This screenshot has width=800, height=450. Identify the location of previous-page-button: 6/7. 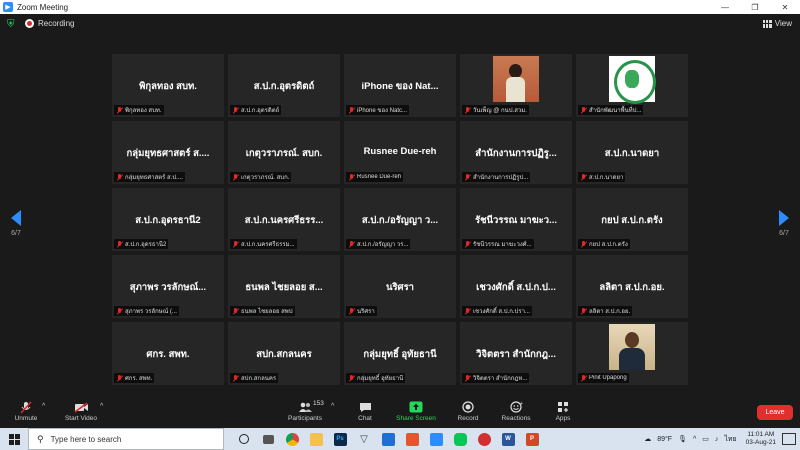
(16, 223).